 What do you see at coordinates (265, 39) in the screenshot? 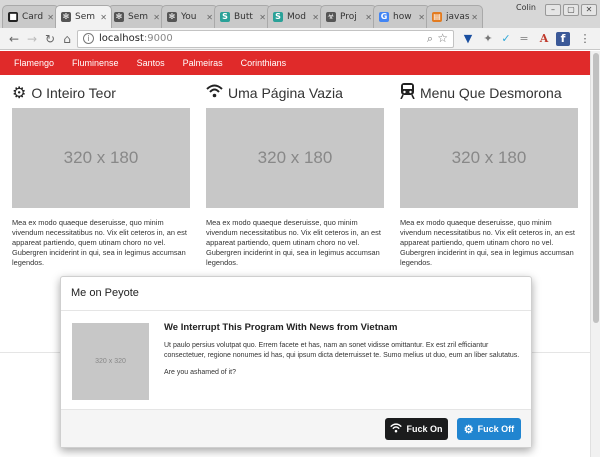
I see `address-bar: i localhost:9000 ⌕ ☆` at bounding box center [265, 39].